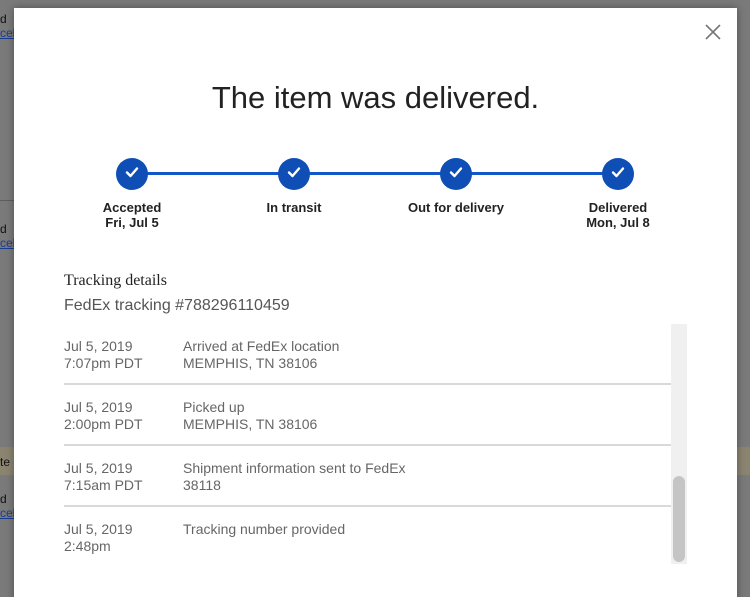 This screenshot has width=750, height=597. What do you see at coordinates (87, 546) in the screenshot?
I see `event-time: 2:48pm` at bounding box center [87, 546].